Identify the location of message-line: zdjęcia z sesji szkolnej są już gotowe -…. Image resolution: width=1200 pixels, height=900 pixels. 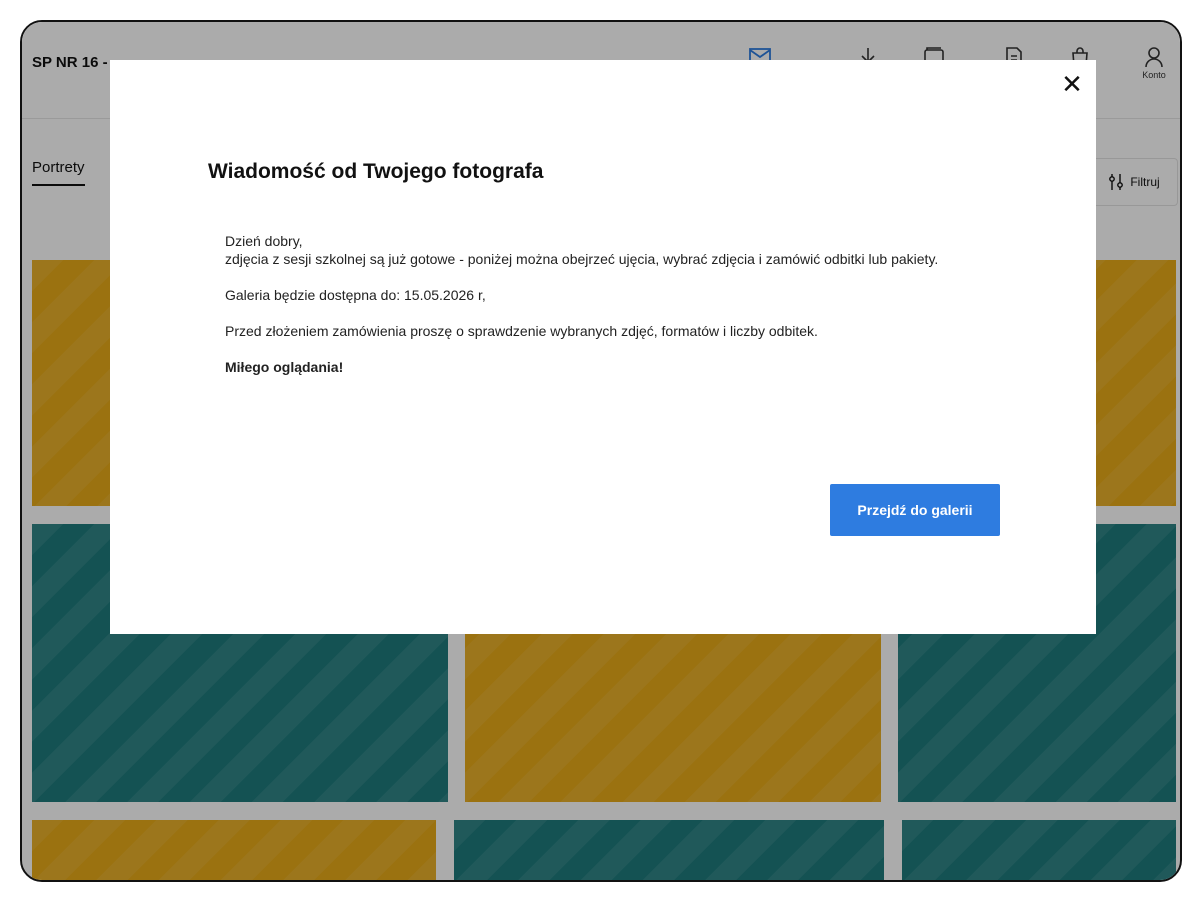
(582, 259).